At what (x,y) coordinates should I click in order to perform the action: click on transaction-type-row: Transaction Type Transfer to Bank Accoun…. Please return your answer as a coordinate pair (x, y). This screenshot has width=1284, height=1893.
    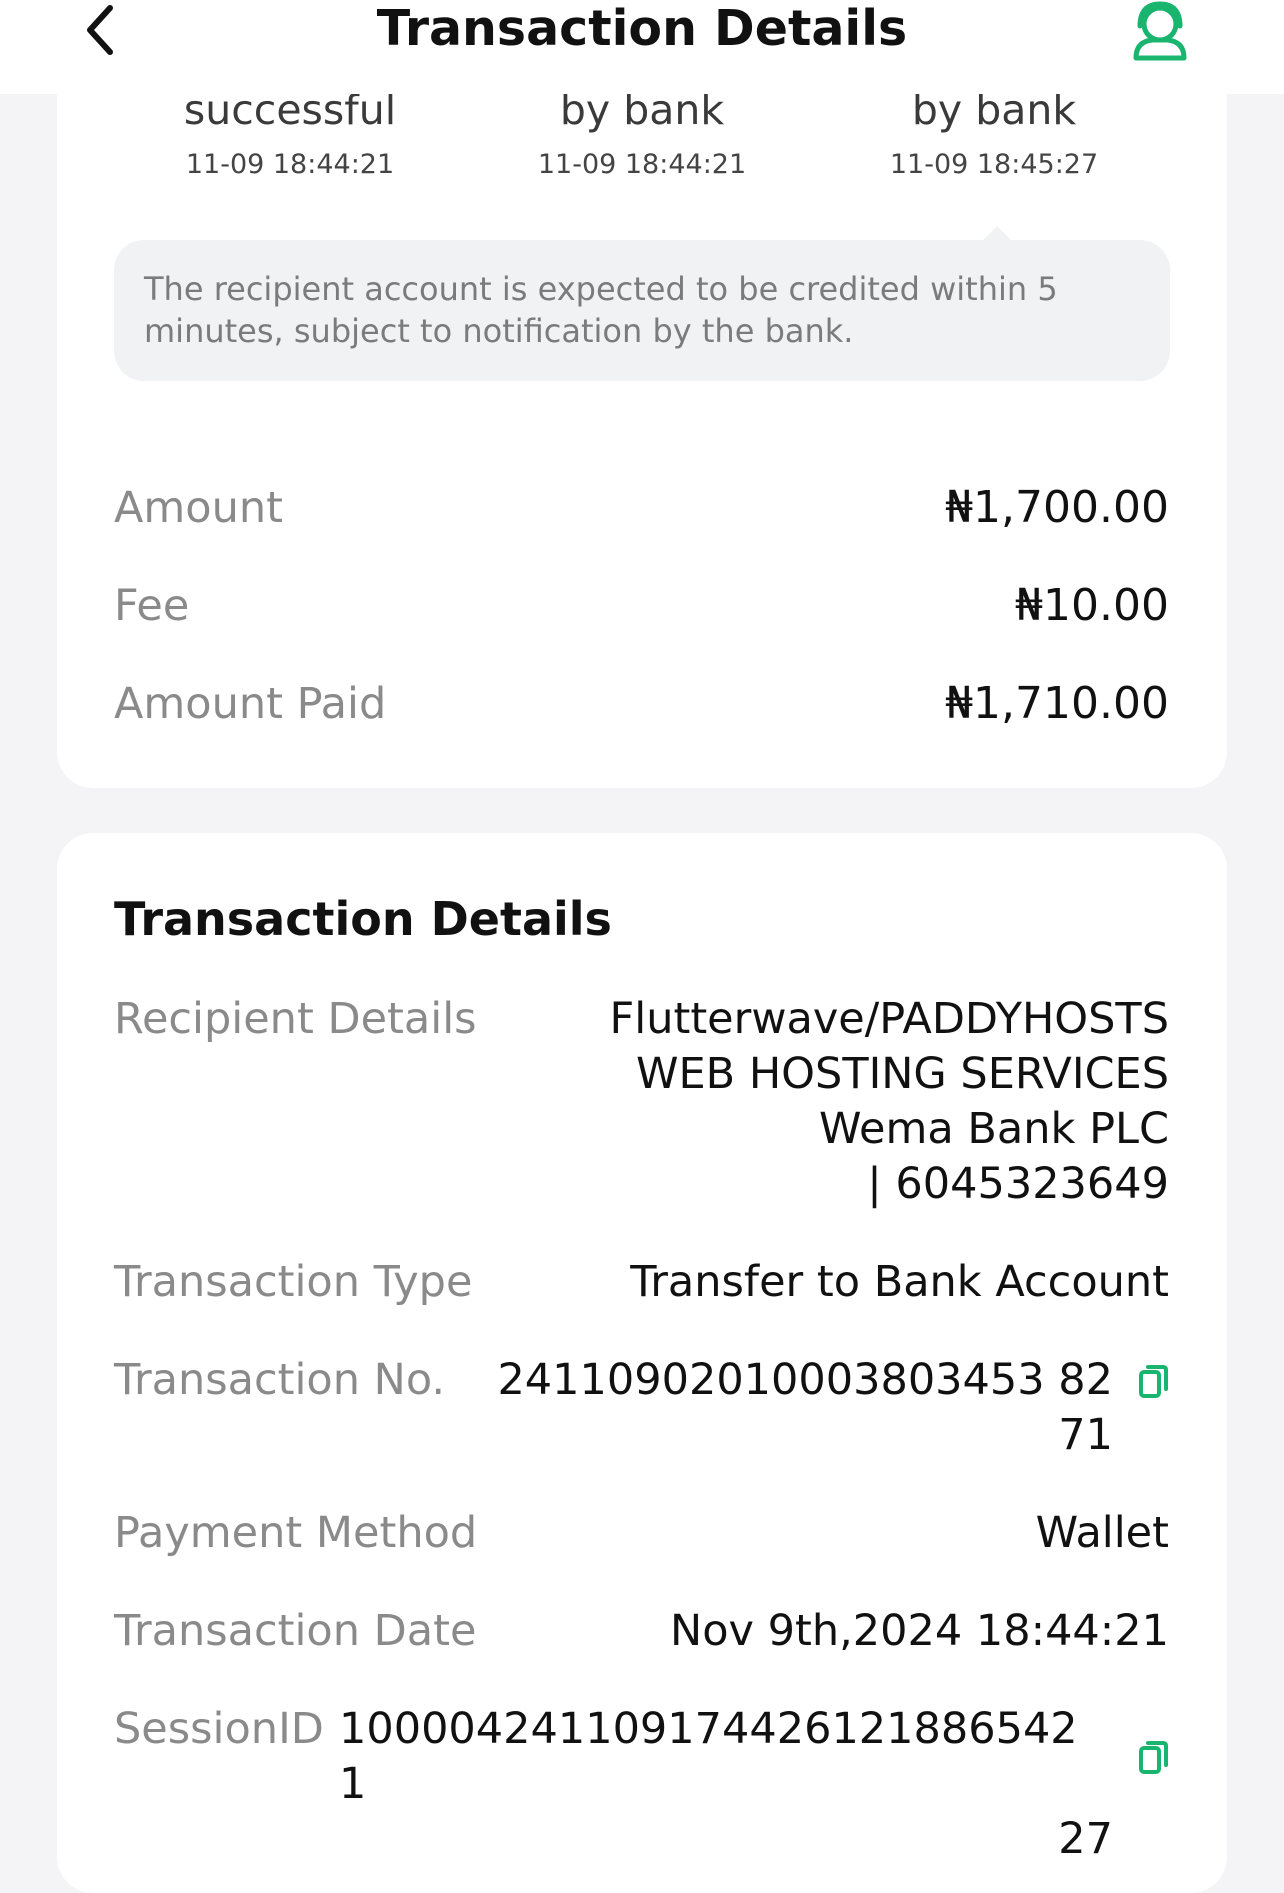
    Looking at the image, I should click on (641, 1285).